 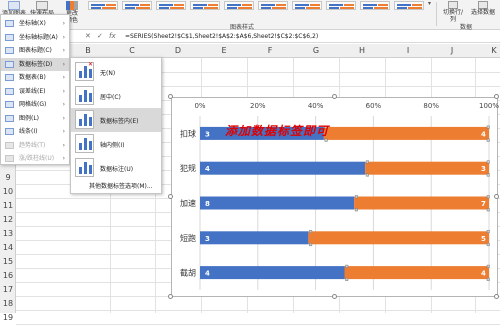 What do you see at coordinates (452, 50) in the screenshot?
I see `column-header-j: J` at bounding box center [452, 50].